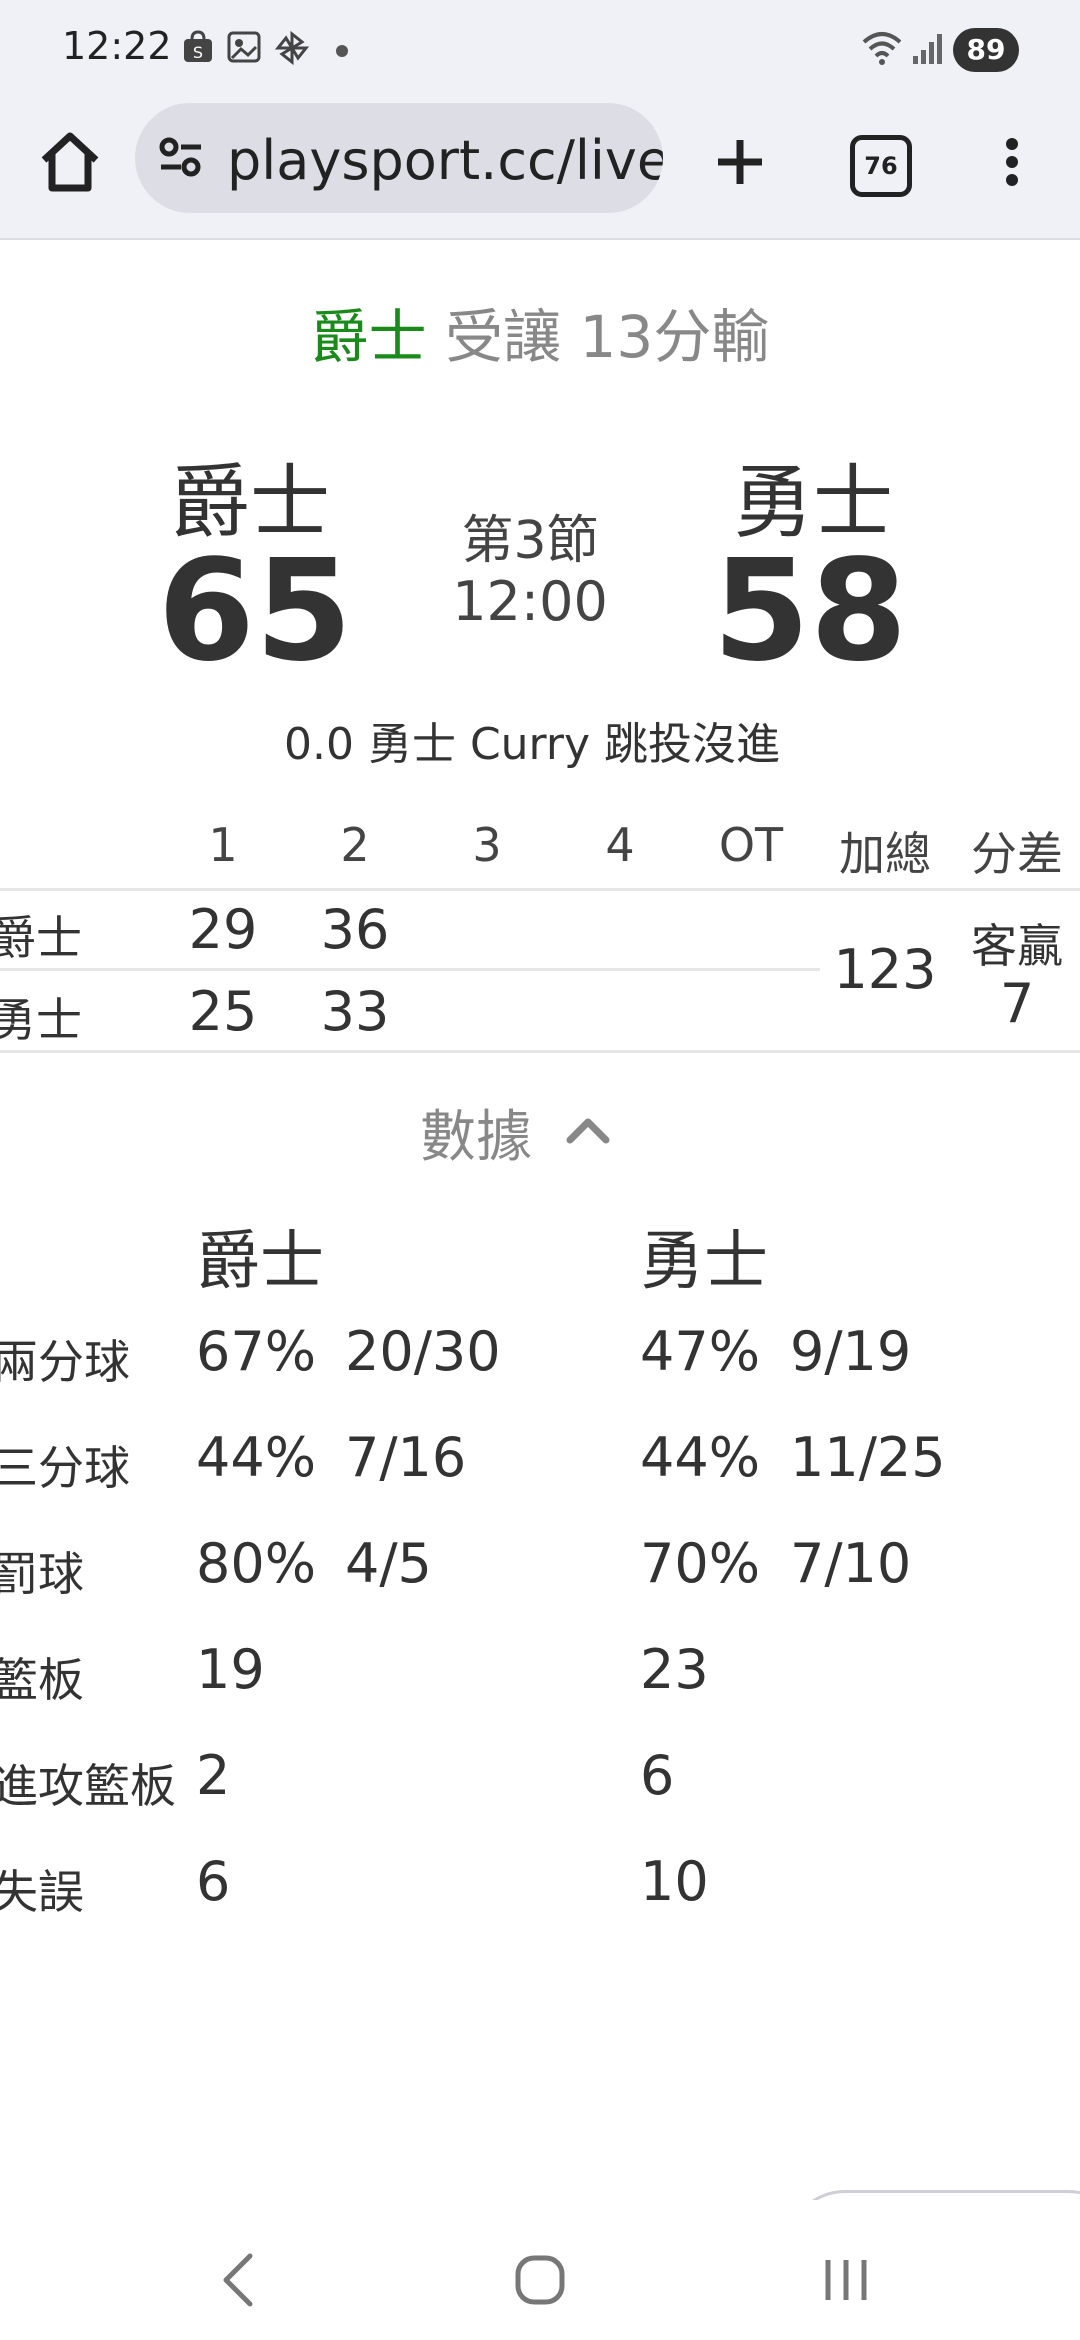 This screenshot has height=2340, width=1080. I want to click on stat-value: 9/19, so click(851, 1351).